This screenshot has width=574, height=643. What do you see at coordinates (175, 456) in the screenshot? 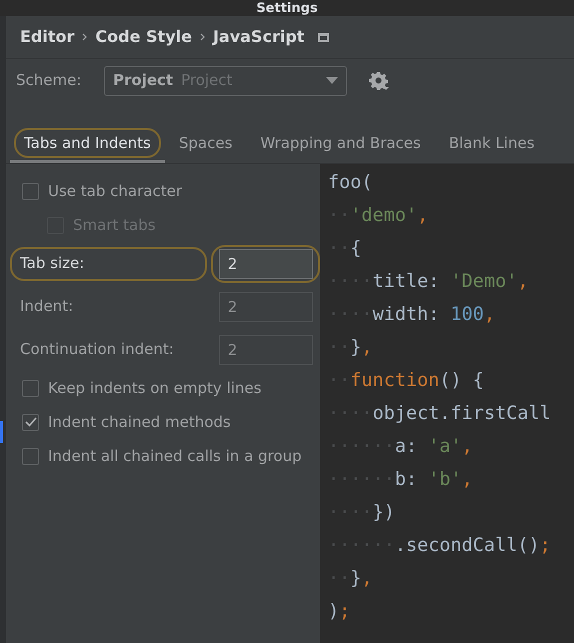
I see `checkbox-label: Indent all chained calls in a group` at bounding box center [175, 456].